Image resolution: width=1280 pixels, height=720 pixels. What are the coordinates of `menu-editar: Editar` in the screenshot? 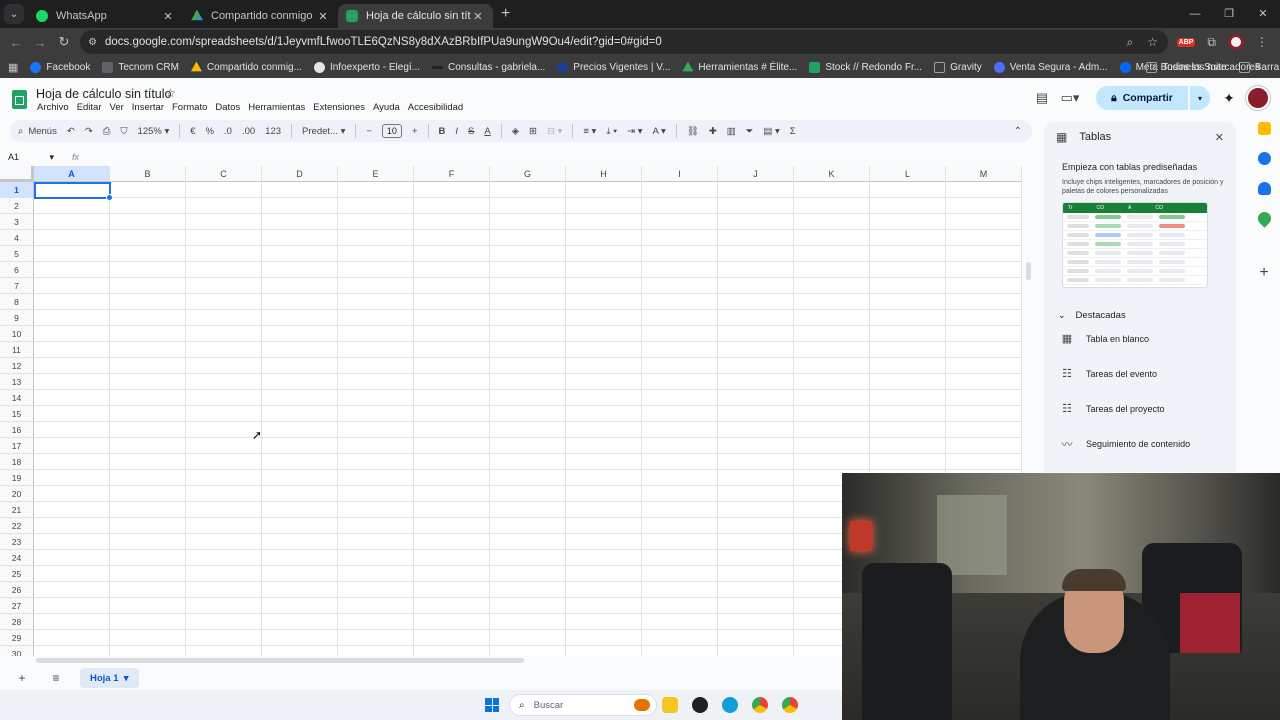 It's located at (89, 107).